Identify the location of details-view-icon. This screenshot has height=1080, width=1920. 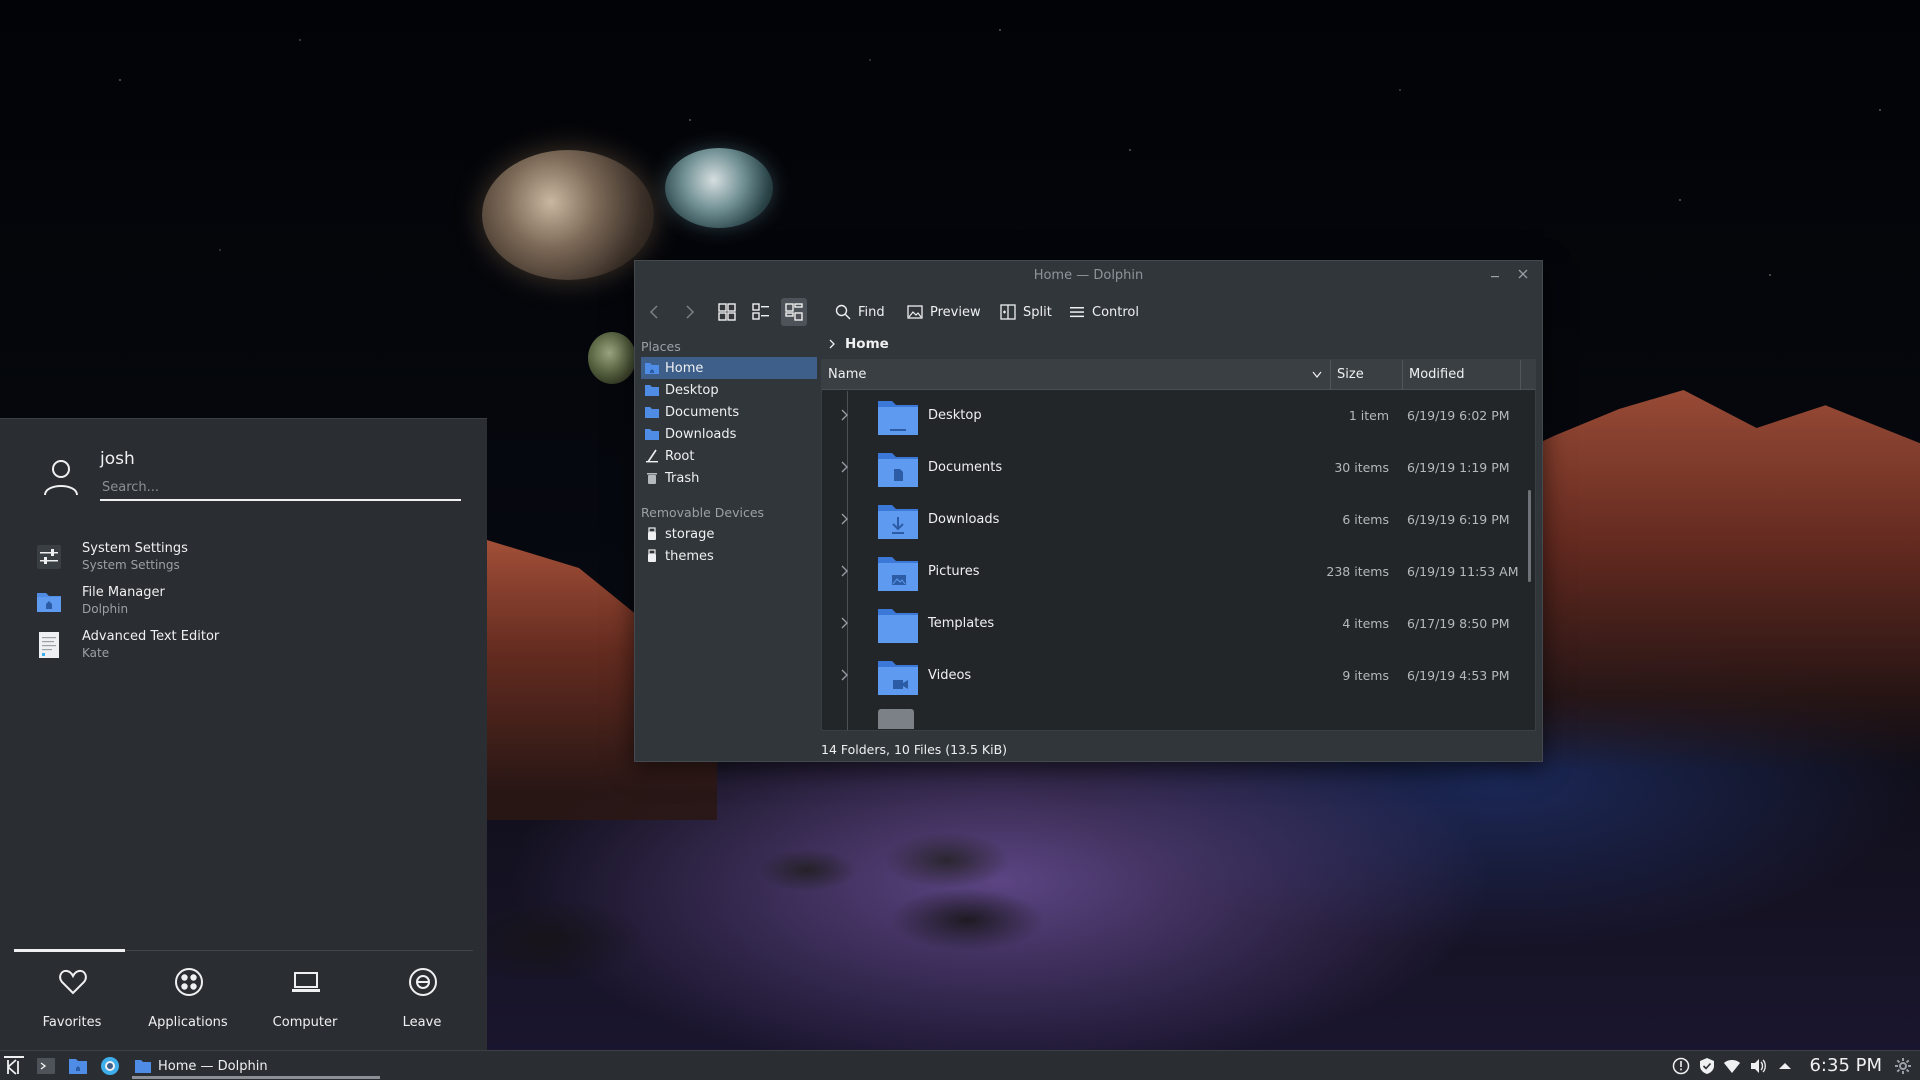
(794, 312).